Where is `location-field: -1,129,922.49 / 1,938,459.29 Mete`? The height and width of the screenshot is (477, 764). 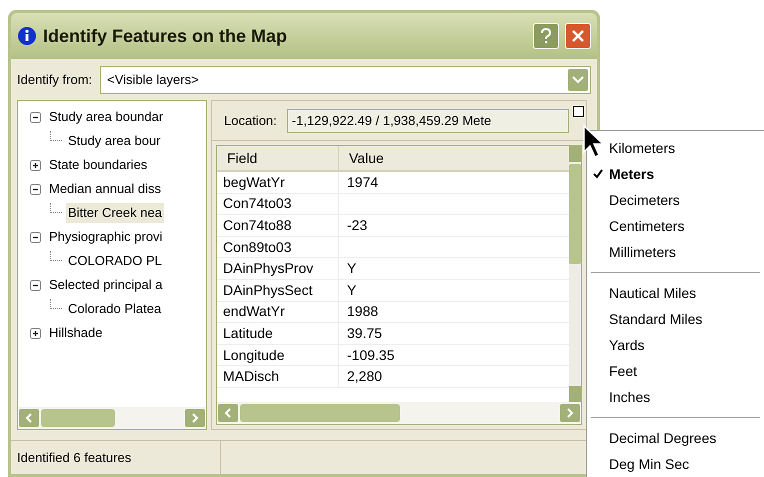
location-field: -1,129,922.49 / 1,938,459.29 Mete is located at coordinates (427, 120).